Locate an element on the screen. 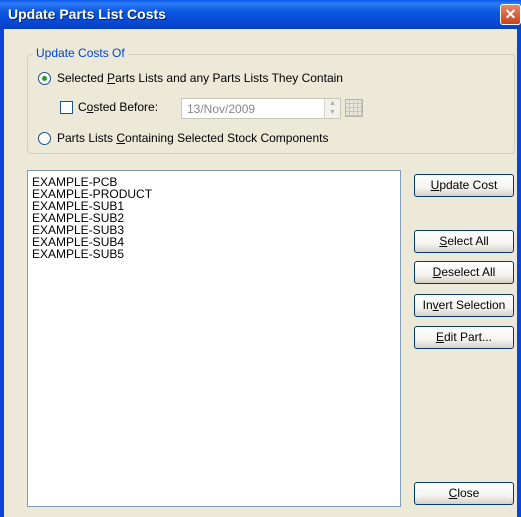 This screenshot has height=517, width=521. calendar-icon is located at coordinates (354, 108).